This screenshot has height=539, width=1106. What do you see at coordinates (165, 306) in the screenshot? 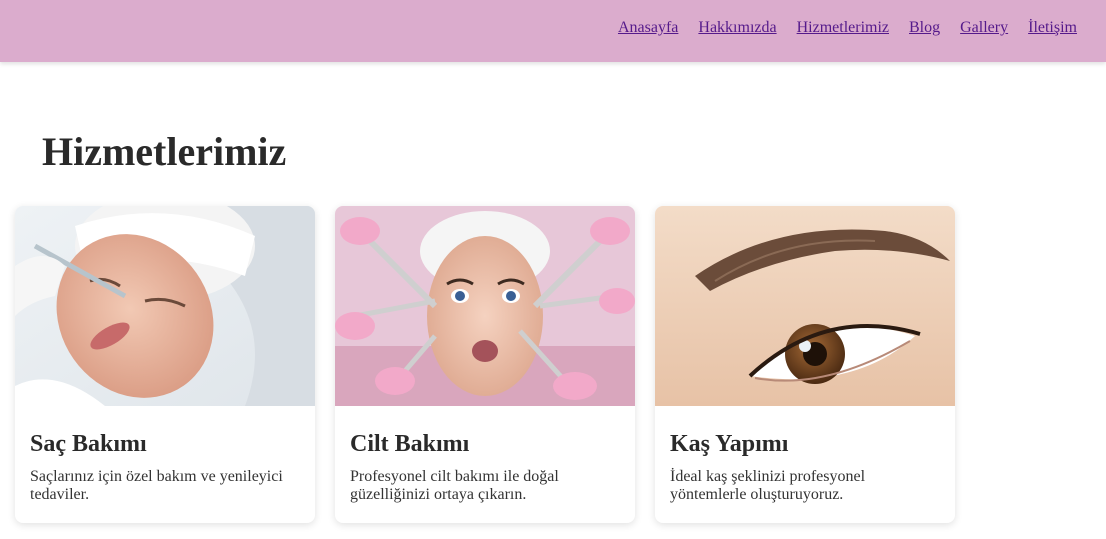
I see `face-injection-treatment-photo` at bounding box center [165, 306].